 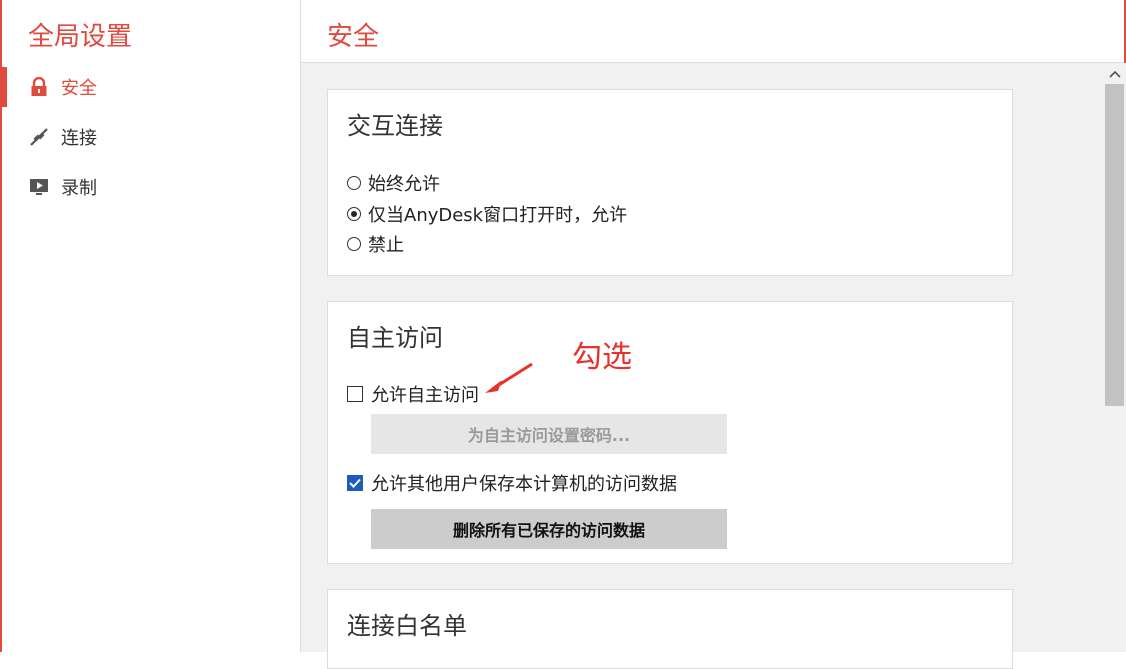 What do you see at coordinates (79, 88) in the screenshot?
I see `sidebar-item-label: 安全` at bounding box center [79, 88].